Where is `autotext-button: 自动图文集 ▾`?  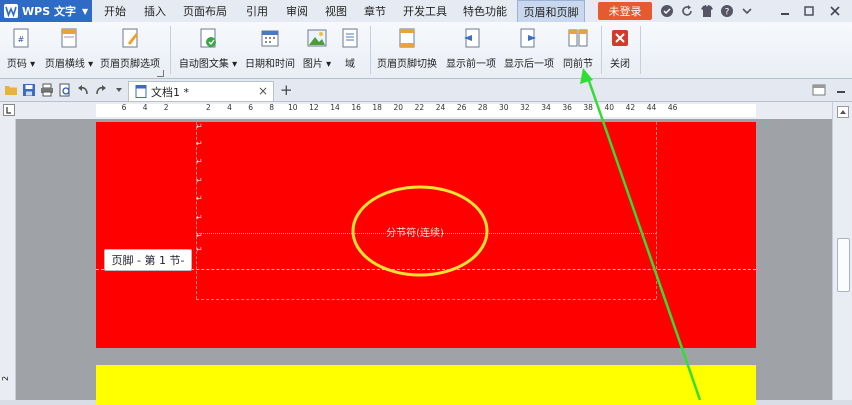
autotext-button: 自动图文集 ▾ is located at coordinates (208, 49).